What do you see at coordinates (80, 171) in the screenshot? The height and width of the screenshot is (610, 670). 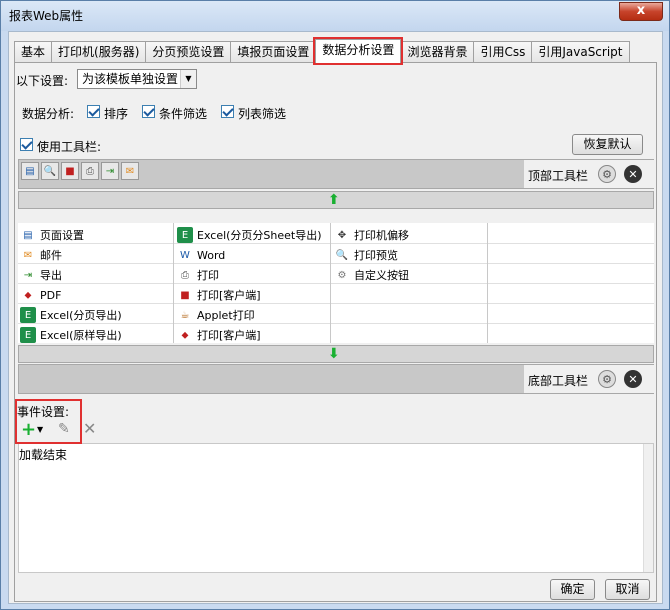 I see `top-toolbar-icons: ▤ 🔍 ■ ⎙ ⇥ ✉` at bounding box center [80, 171].